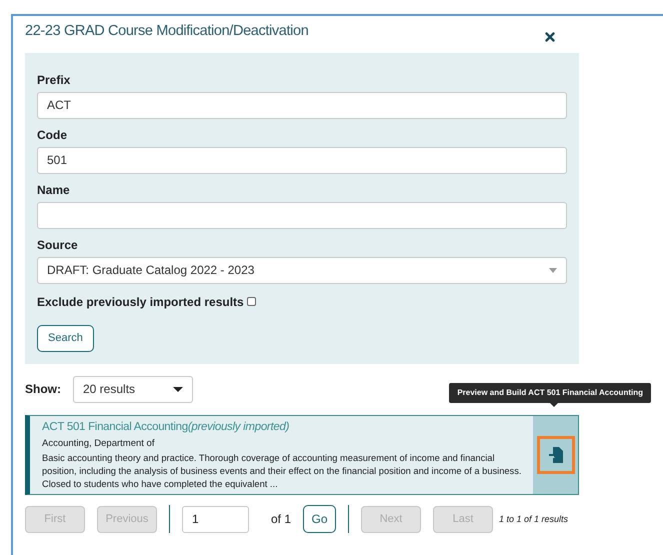 Image resolution: width=663 pixels, height=555 pixels. Describe the element at coordinates (533, 519) in the screenshot. I see `results-summary: 1 to 1 of 1 results` at that location.